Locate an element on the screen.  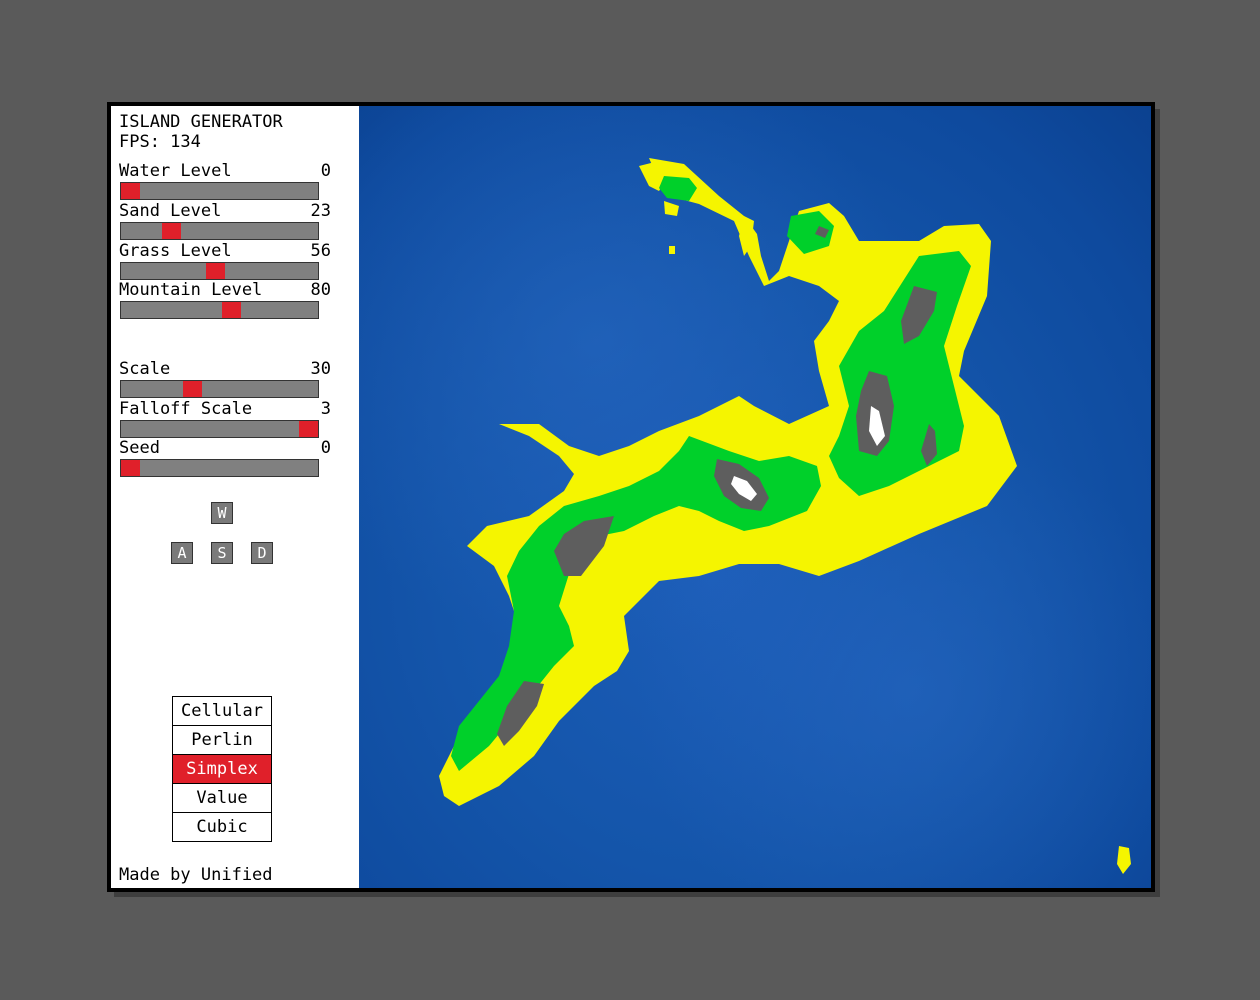
app-title: ISLAND GENERATOR is located at coordinates (201, 122).